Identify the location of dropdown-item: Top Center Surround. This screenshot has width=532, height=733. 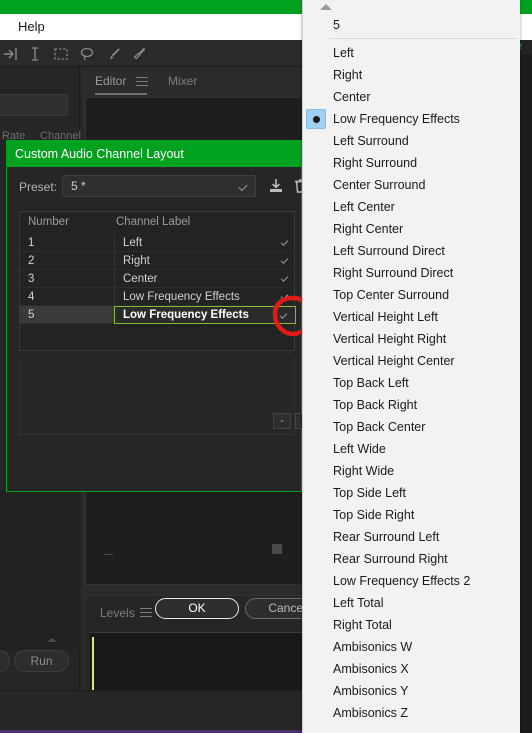
(412, 295).